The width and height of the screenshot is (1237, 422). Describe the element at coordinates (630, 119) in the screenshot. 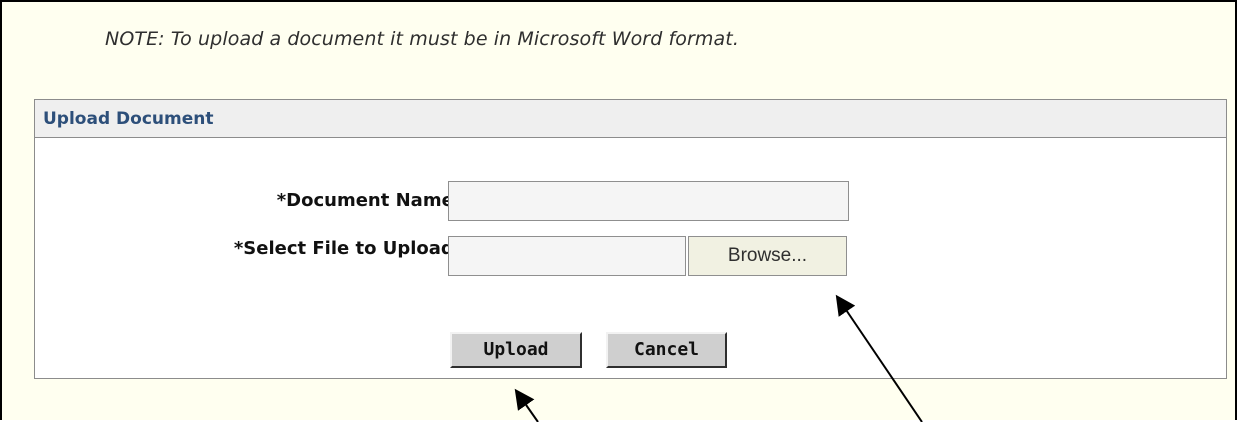

I see `panel-header: Upload Document` at that location.